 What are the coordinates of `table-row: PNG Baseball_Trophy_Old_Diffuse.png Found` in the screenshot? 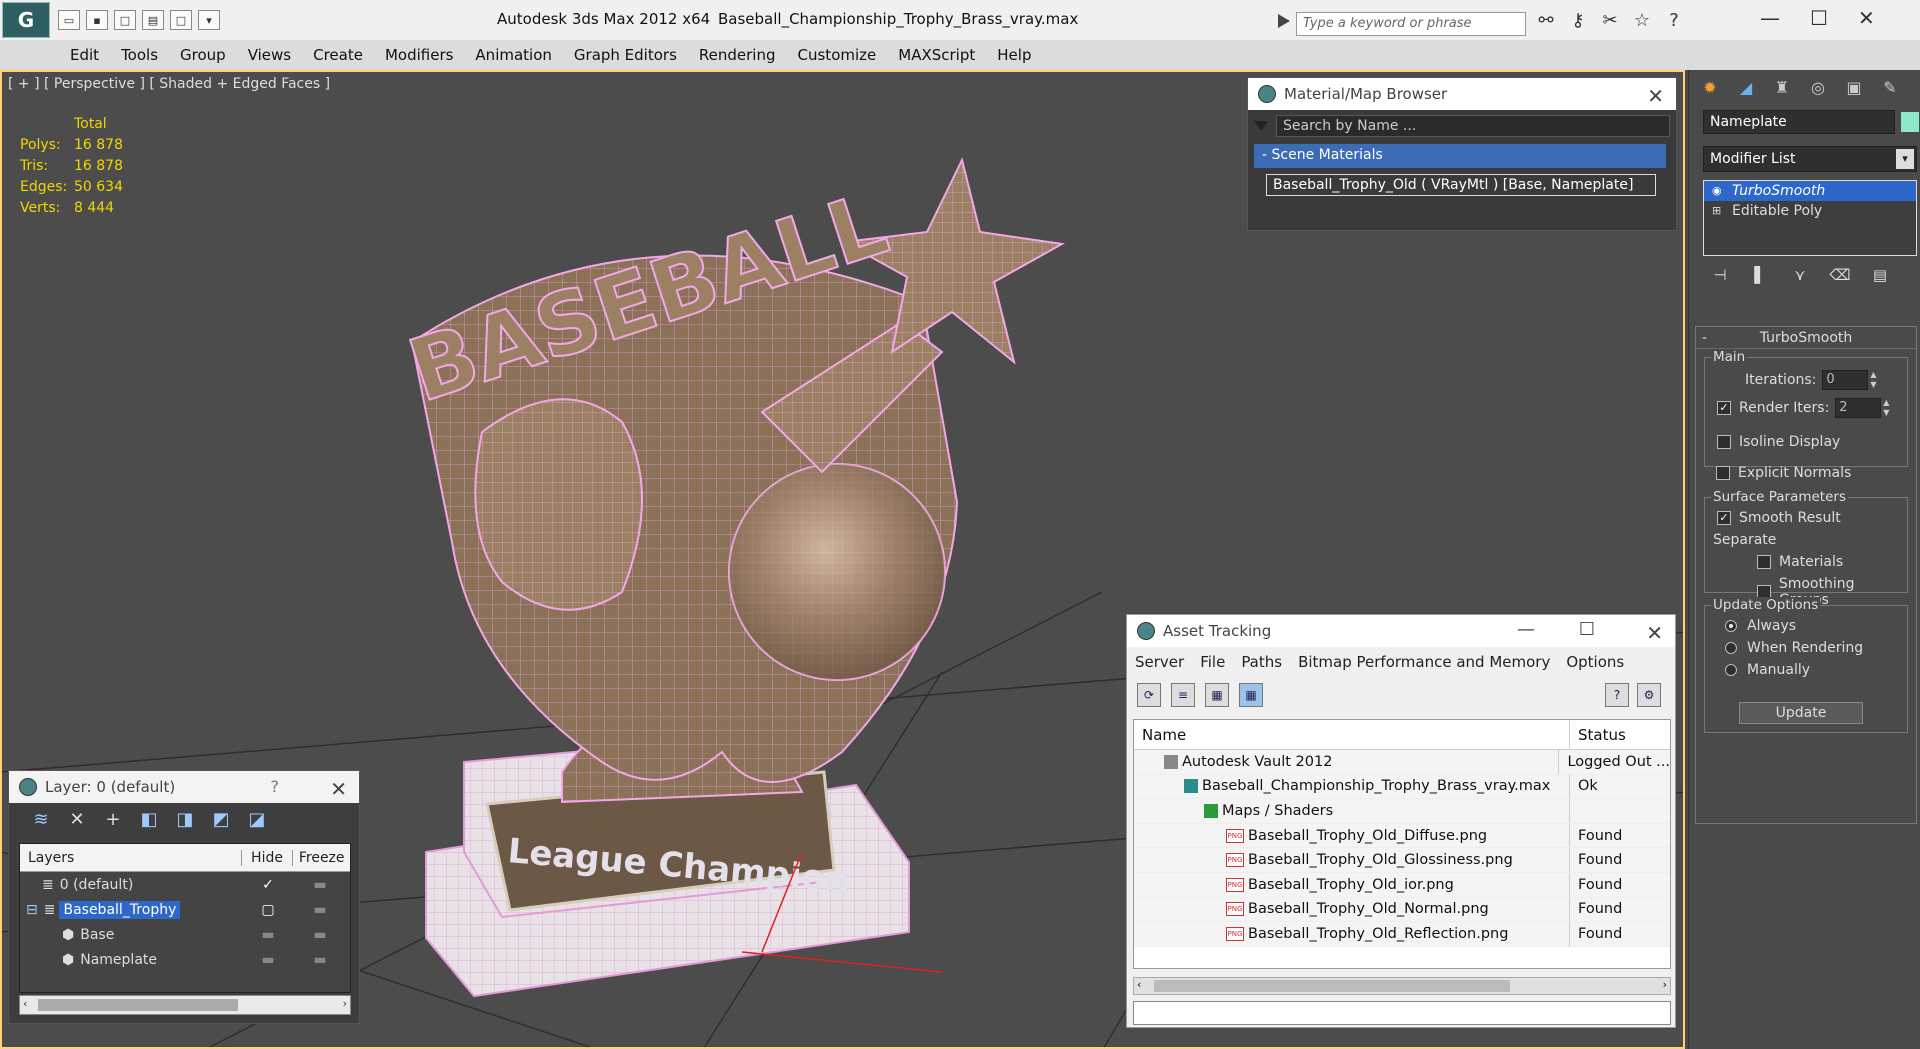 It's located at (1402, 836).